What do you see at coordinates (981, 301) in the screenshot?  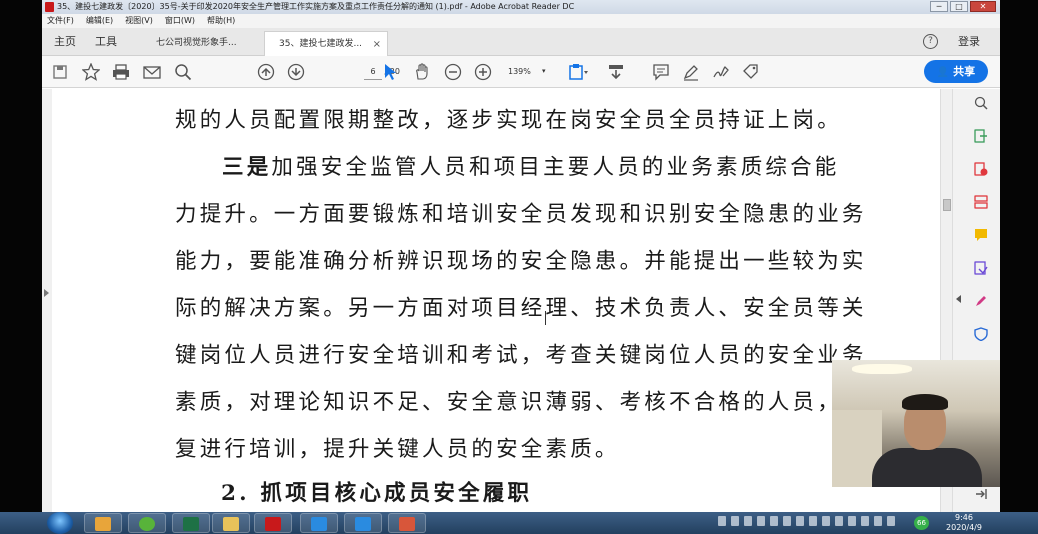 I see `fill-sign-icon` at bounding box center [981, 301].